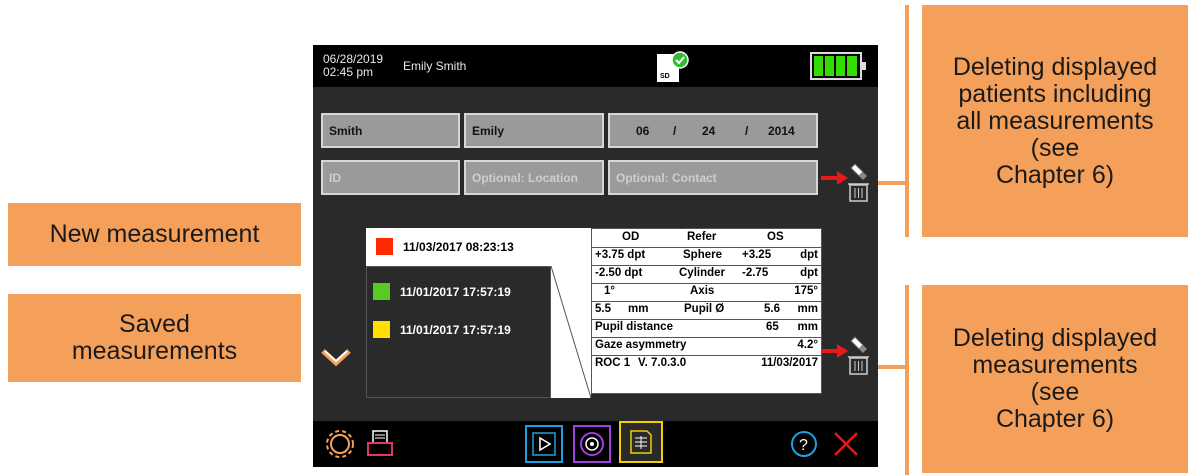  I want to click on battery-icon, so click(839, 66).